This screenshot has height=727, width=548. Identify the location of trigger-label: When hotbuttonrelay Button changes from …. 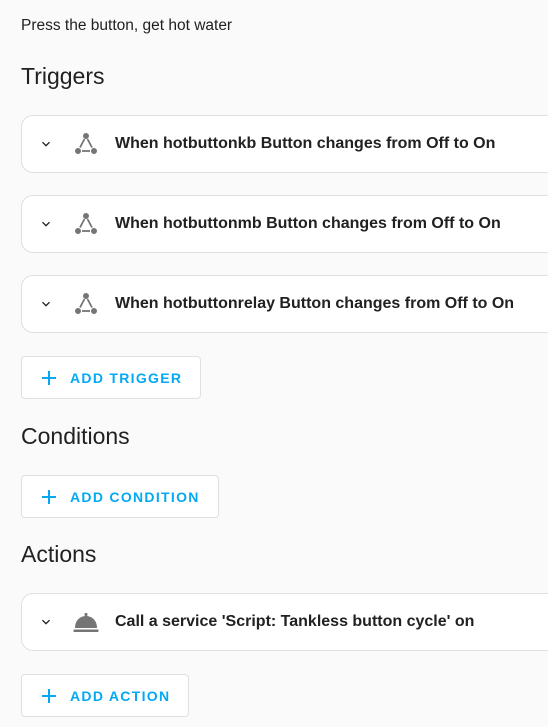
(315, 303).